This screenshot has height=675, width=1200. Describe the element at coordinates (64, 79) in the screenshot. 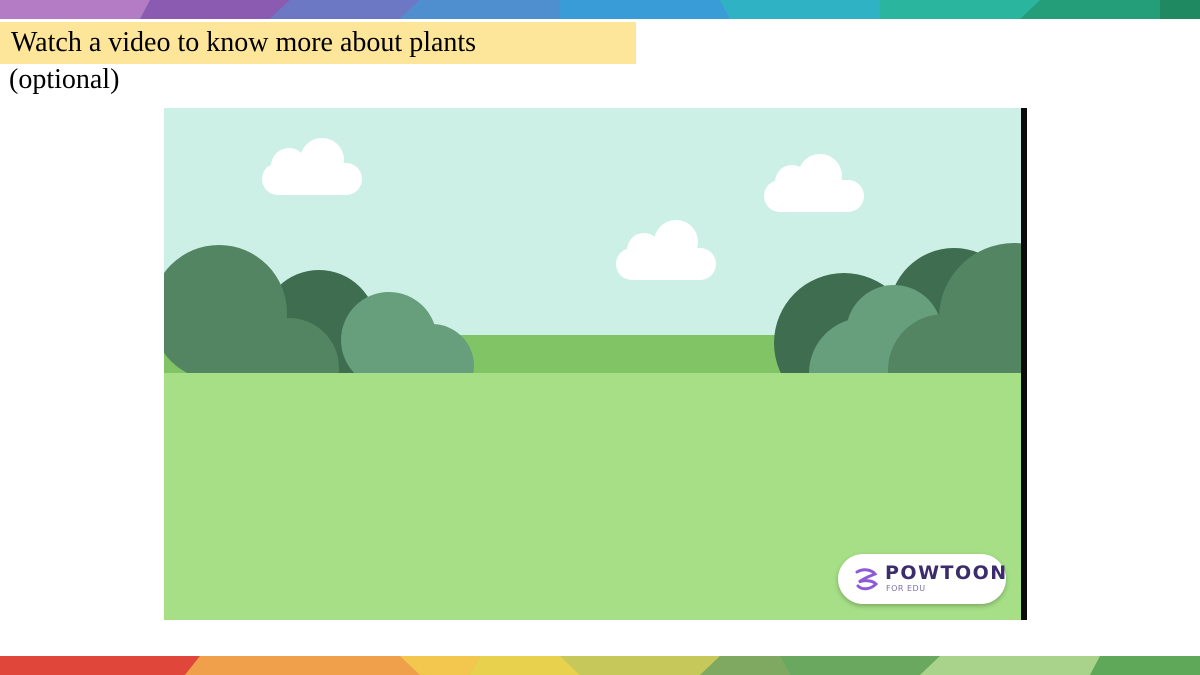

I see `page-subtitle: (optional)` at that location.